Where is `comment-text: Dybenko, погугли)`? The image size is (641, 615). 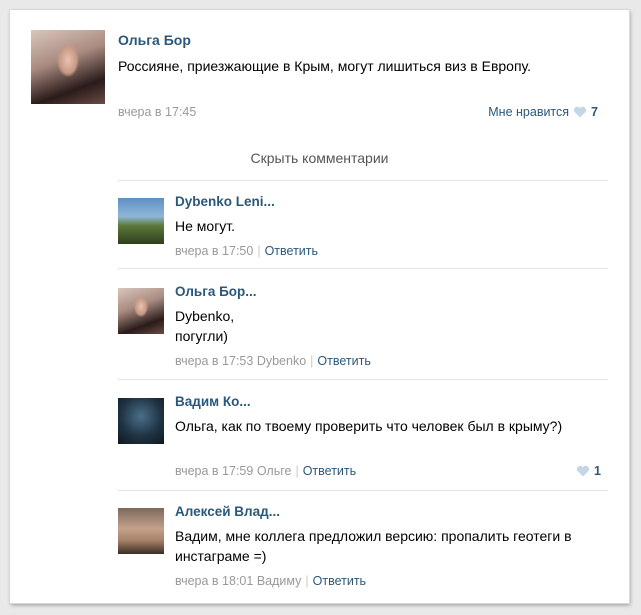 comment-text: Dybenko, погугли) is located at coordinates (205, 326).